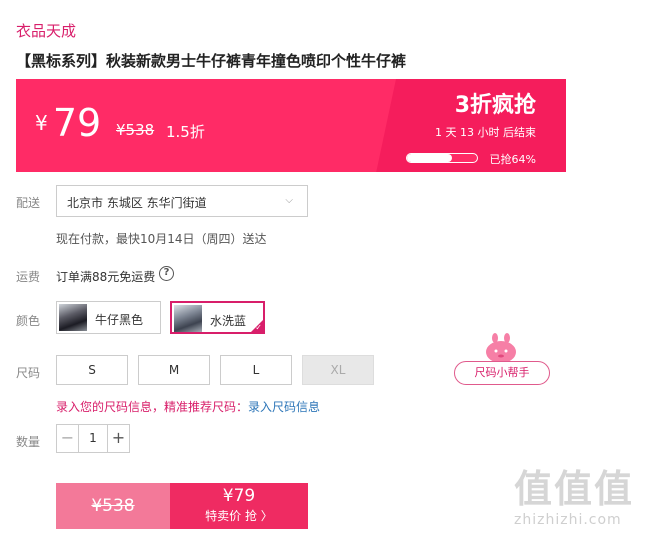 The height and width of the screenshot is (542, 664). What do you see at coordinates (137, 203) in the screenshot?
I see `address-value: 北京市 东城区 东华门街道` at bounding box center [137, 203].